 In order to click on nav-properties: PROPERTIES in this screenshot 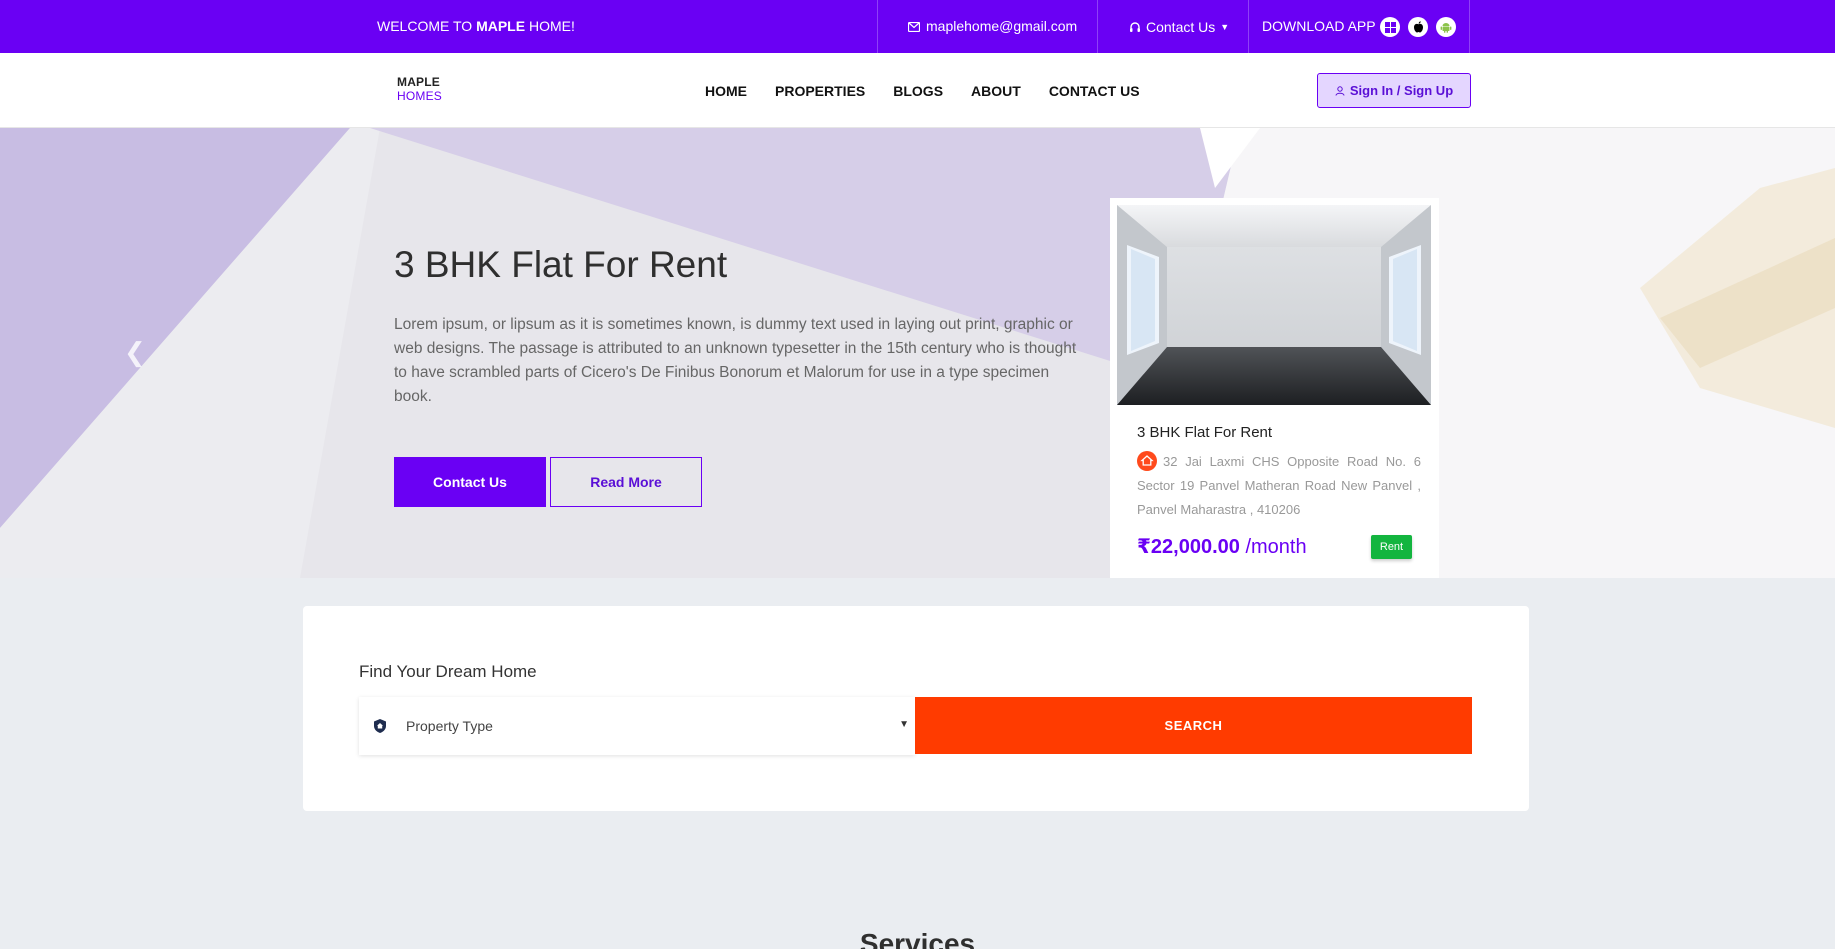, I will do `click(820, 91)`.